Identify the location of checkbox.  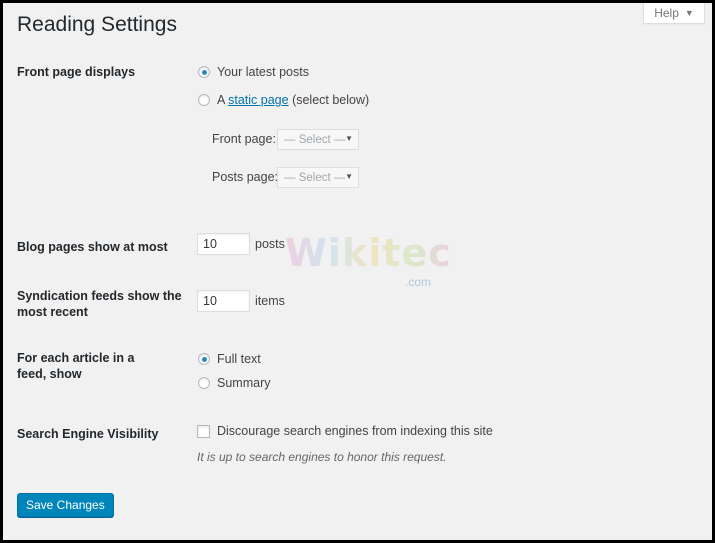
(203, 431).